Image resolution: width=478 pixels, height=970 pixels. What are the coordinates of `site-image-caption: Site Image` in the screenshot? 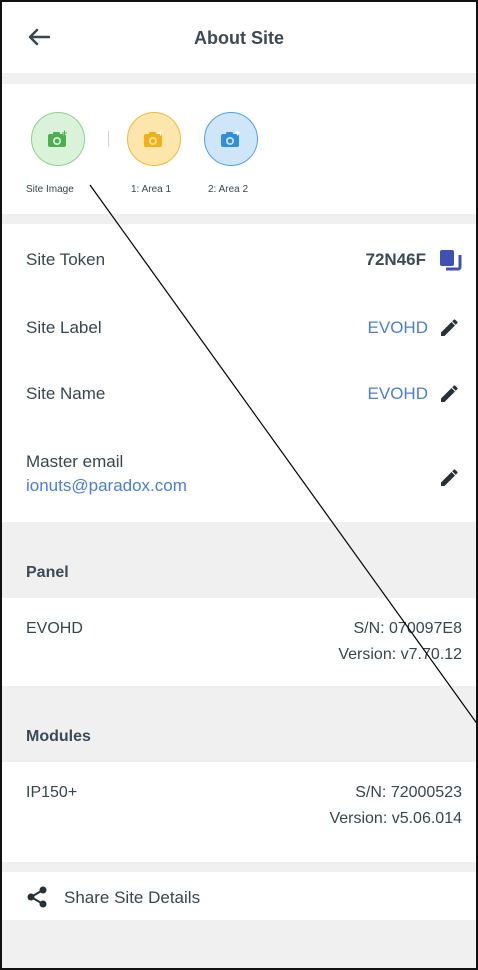 It's located at (50, 189).